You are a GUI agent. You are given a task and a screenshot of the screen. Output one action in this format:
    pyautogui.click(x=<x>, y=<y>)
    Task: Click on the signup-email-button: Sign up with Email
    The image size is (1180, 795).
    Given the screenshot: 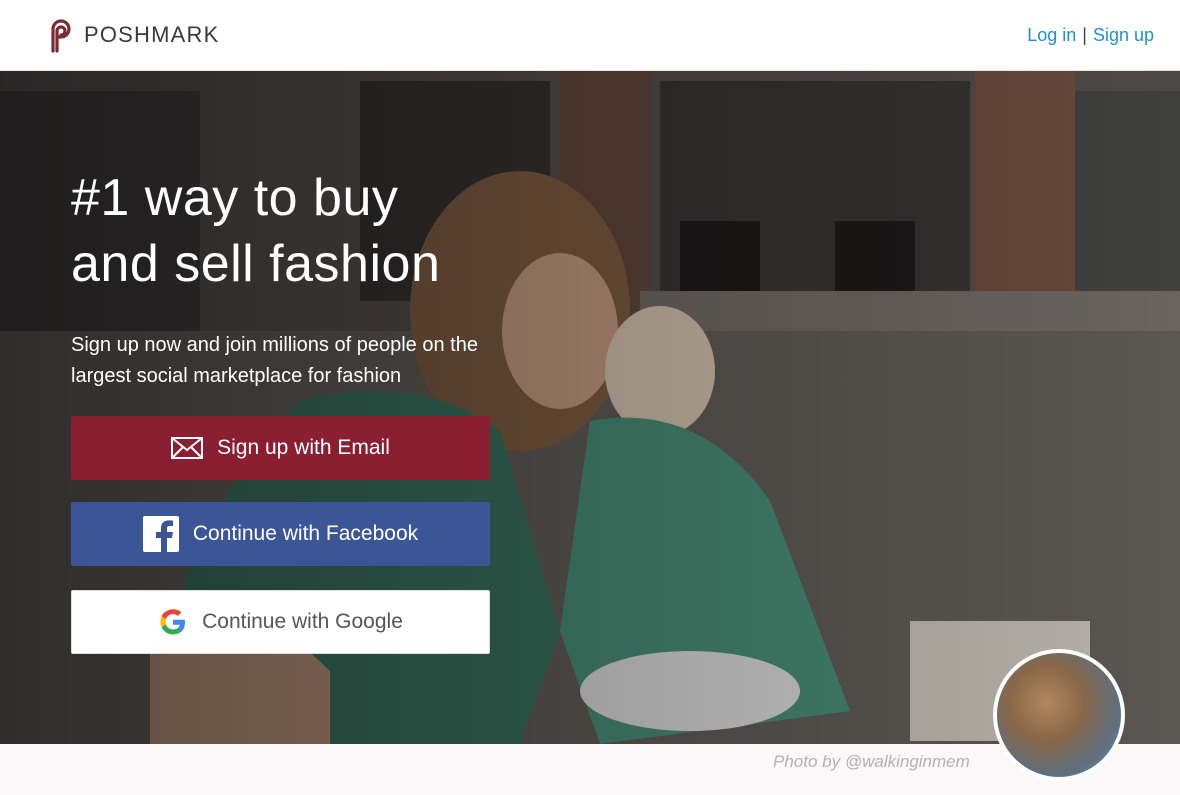 What is the action you would take?
    pyautogui.click(x=280, y=448)
    